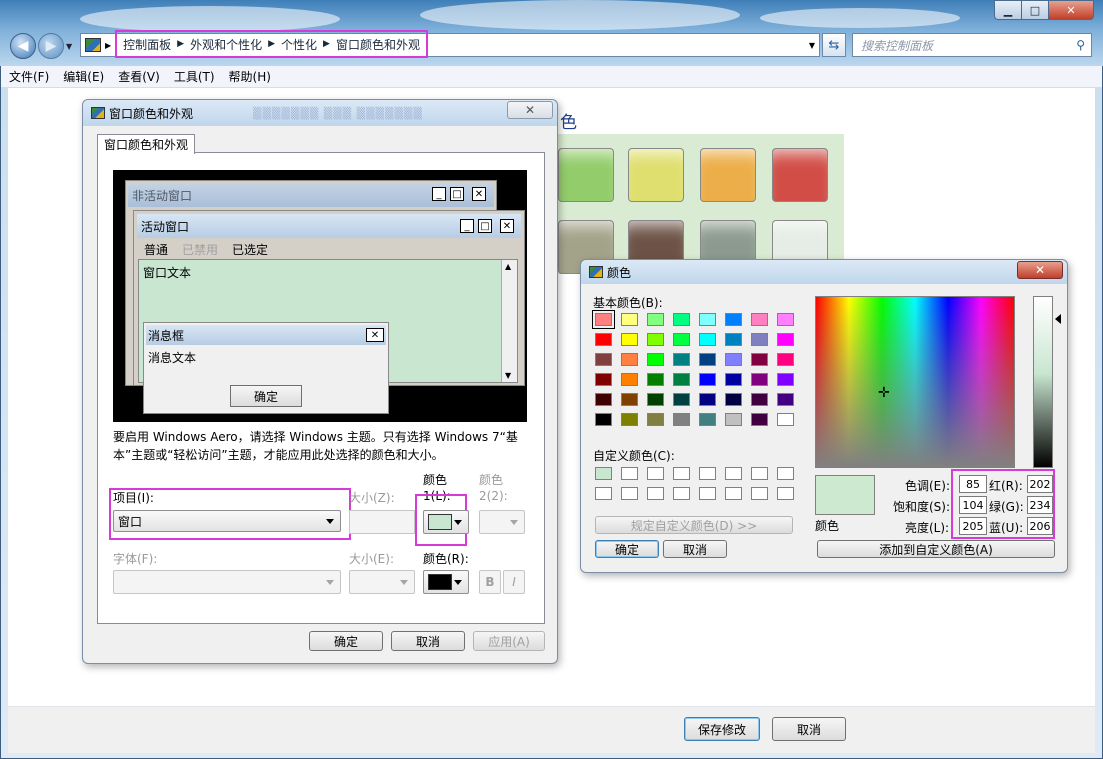 Image resolution: width=1103 pixels, height=759 pixels. I want to click on dialog-close-button: ✕, so click(530, 110).